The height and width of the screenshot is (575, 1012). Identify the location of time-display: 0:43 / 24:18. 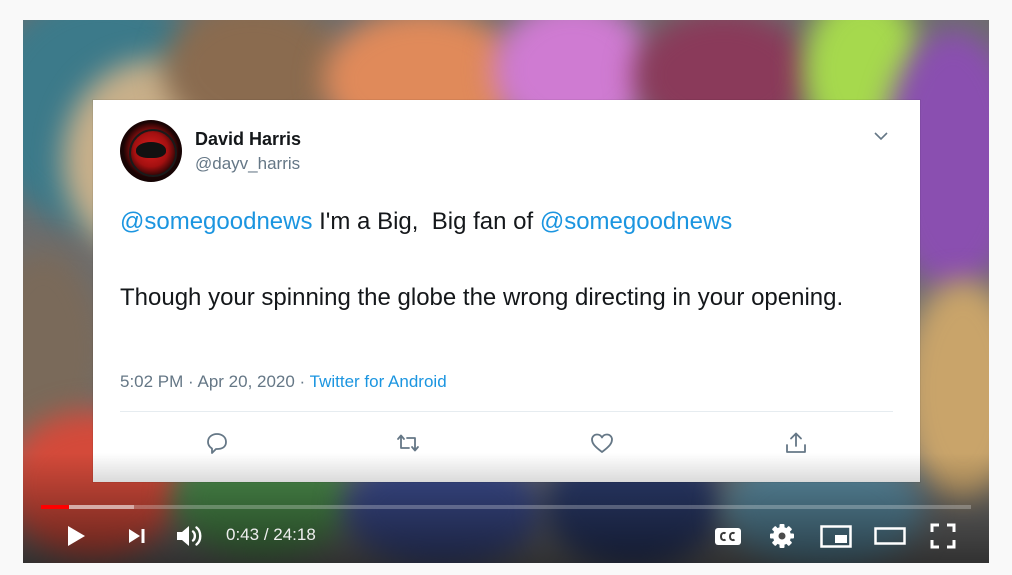
(271, 535).